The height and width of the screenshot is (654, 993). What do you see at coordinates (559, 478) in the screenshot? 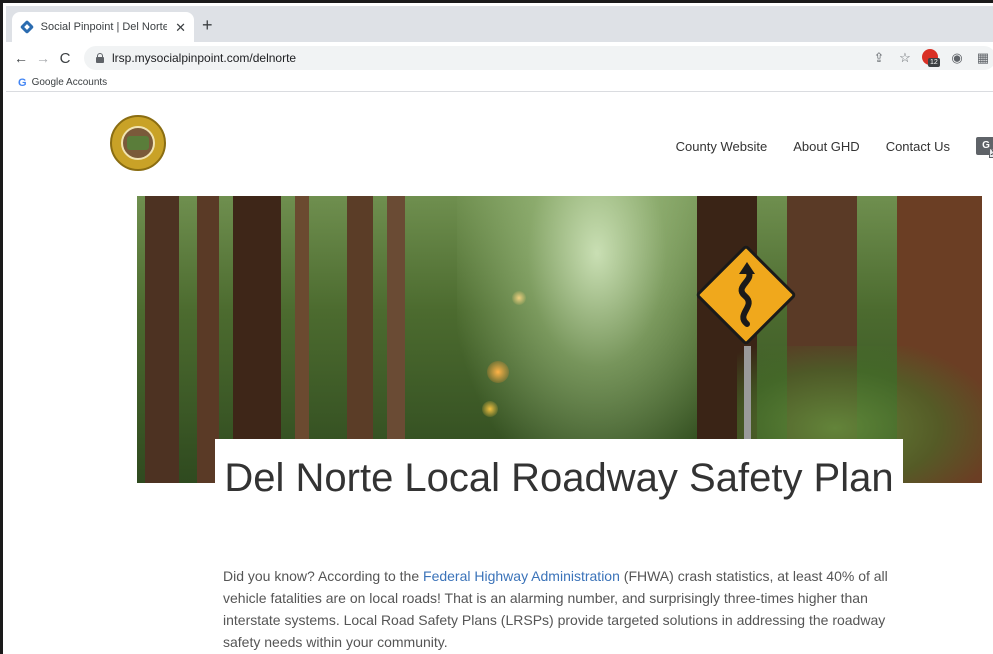
I see `page-title: Del Norte Local Roadway Safety Plan` at bounding box center [559, 478].